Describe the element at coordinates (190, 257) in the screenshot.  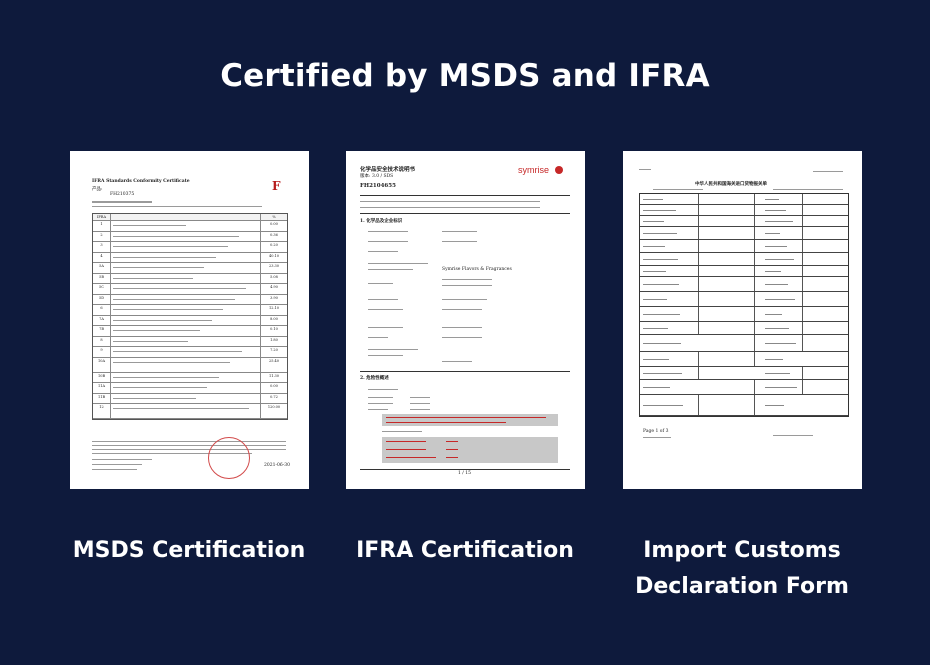
I see `doc1-table-row: 4 40.10` at that location.